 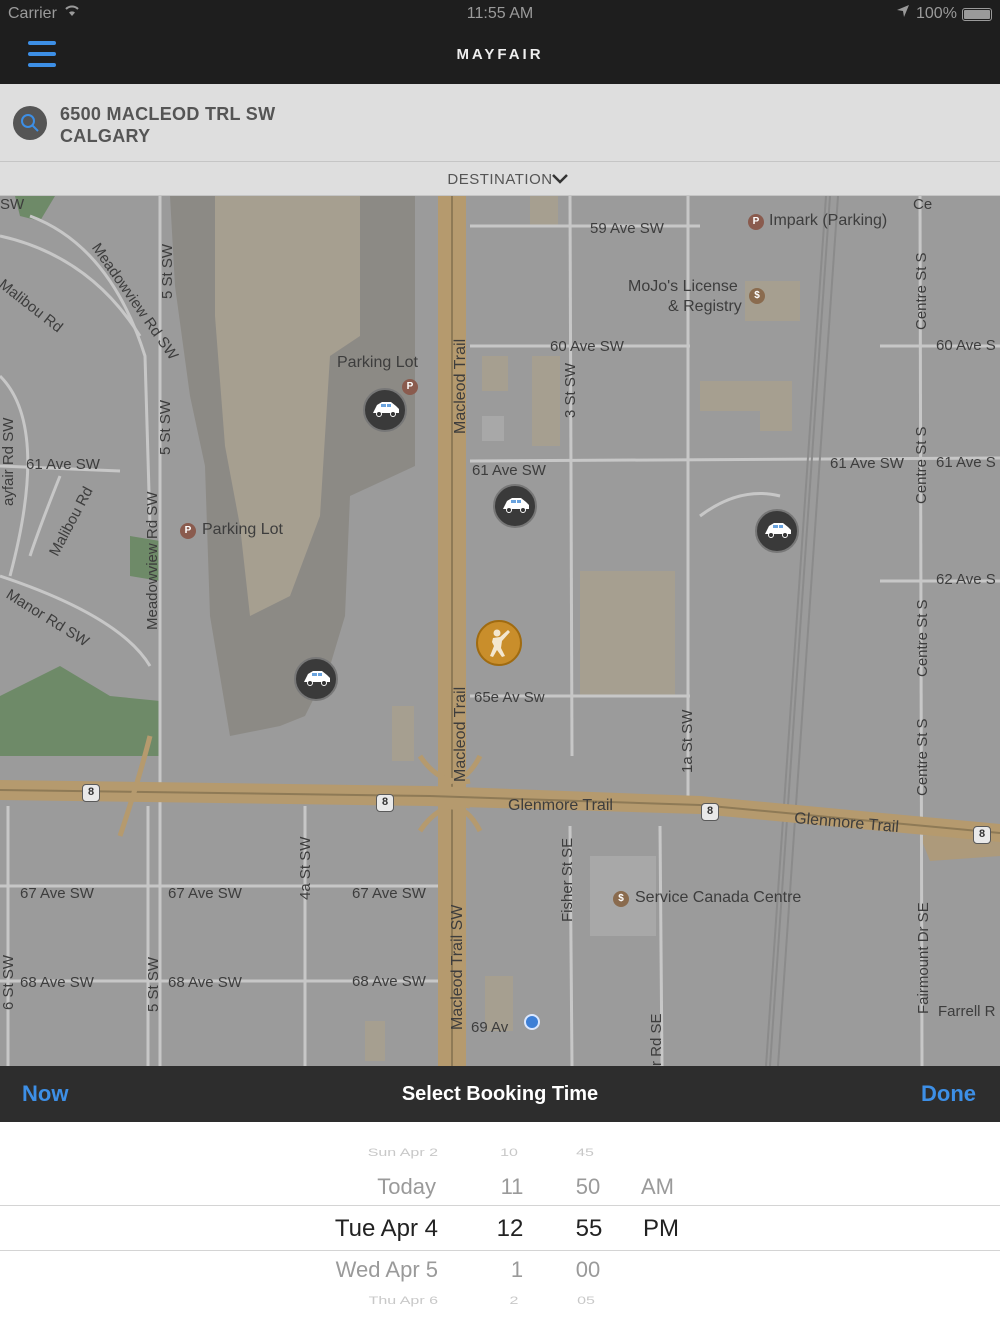 What do you see at coordinates (567, 879) in the screenshot?
I see `street-label: Fisher St SE` at bounding box center [567, 879].